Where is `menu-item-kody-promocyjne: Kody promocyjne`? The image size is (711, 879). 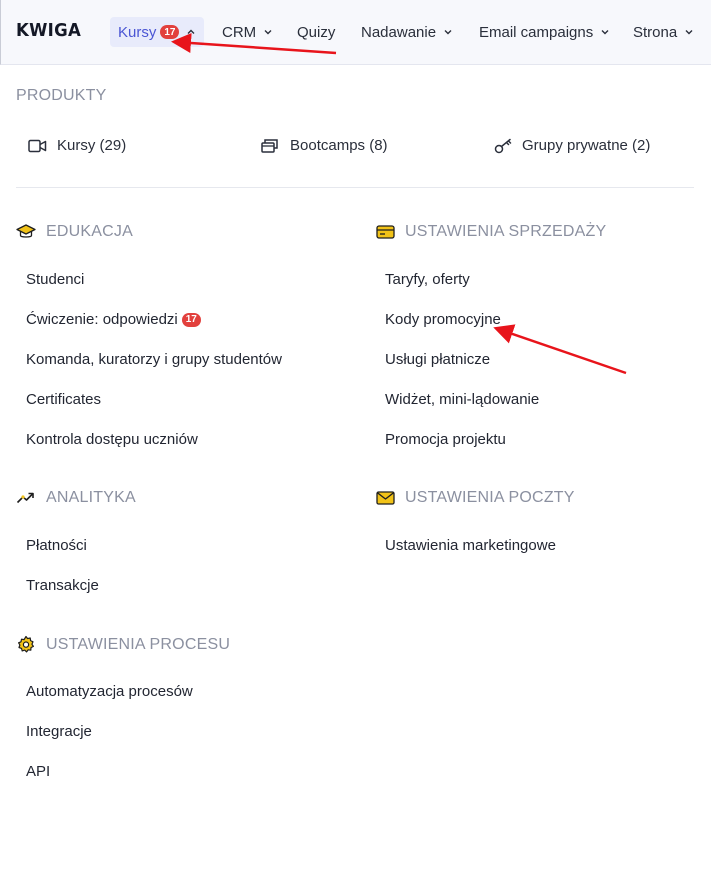 menu-item-kody-promocyjne: Kody promocyjne is located at coordinates (443, 319).